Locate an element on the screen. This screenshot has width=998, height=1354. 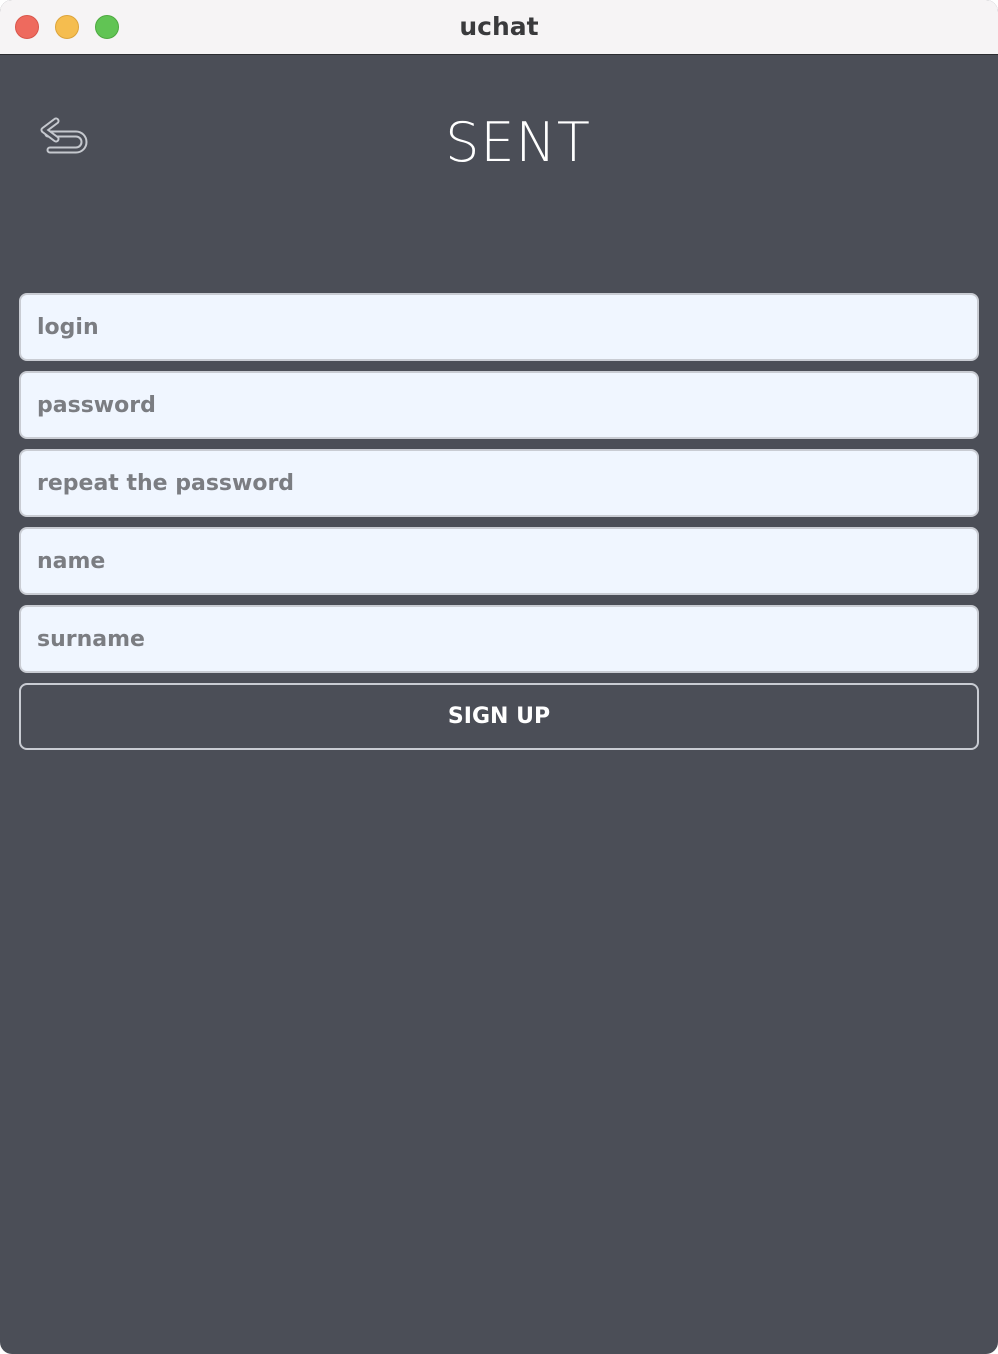
surname-input is located at coordinates (499, 639).